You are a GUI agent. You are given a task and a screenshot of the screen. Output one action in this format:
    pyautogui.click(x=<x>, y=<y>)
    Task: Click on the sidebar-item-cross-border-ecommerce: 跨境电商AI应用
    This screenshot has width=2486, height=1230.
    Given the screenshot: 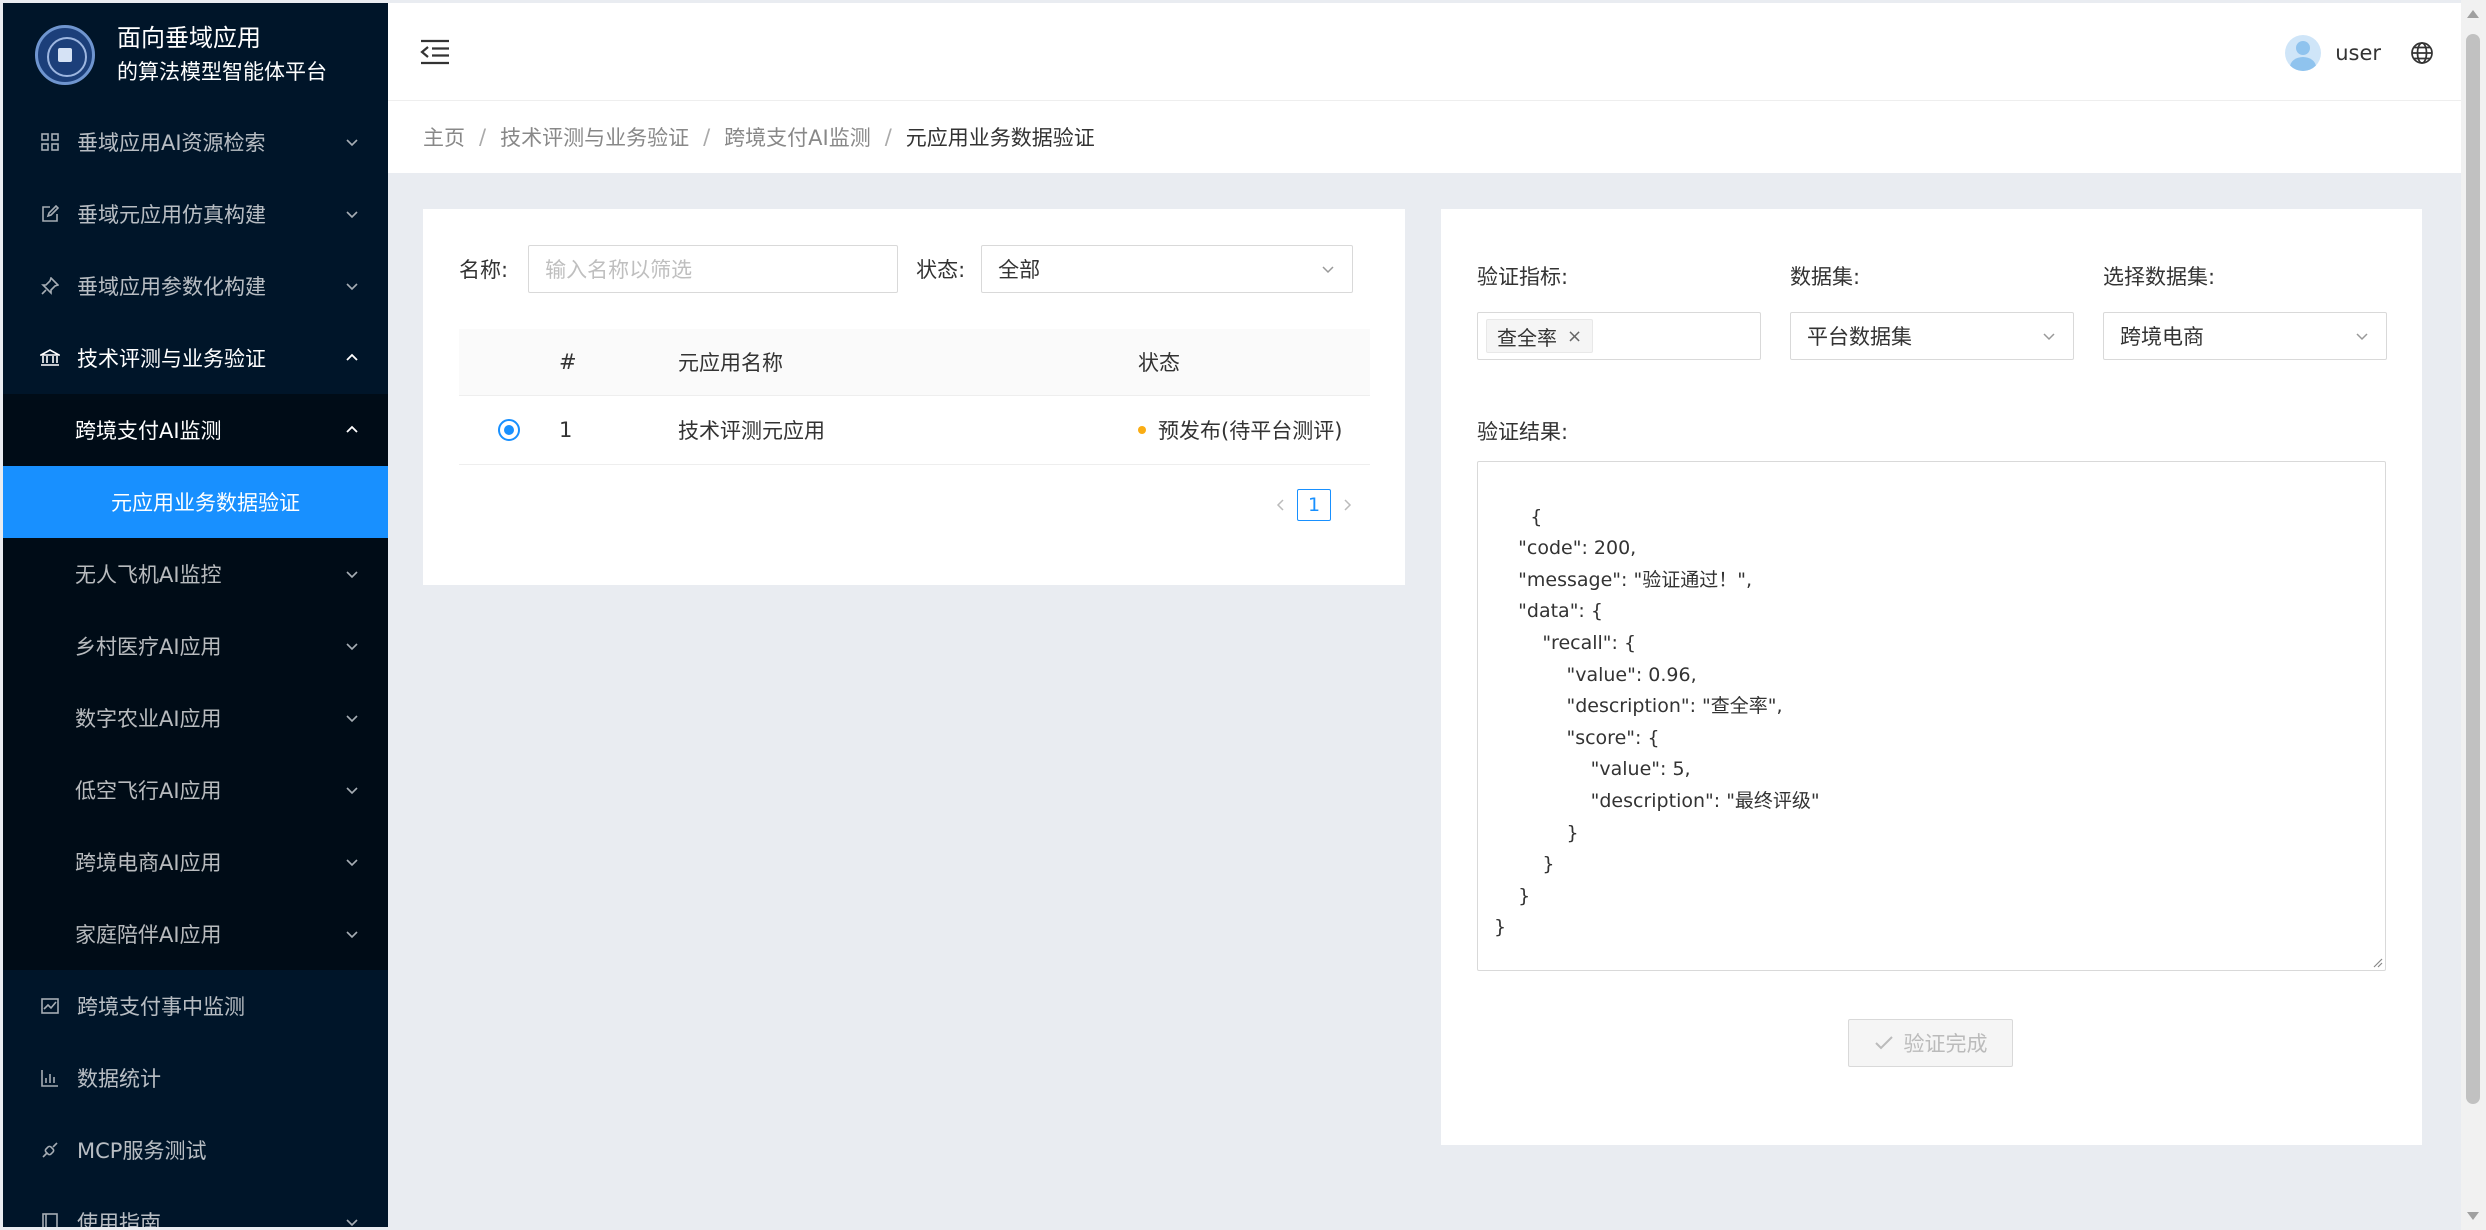 What is the action you would take?
    pyautogui.click(x=195, y=862)
    